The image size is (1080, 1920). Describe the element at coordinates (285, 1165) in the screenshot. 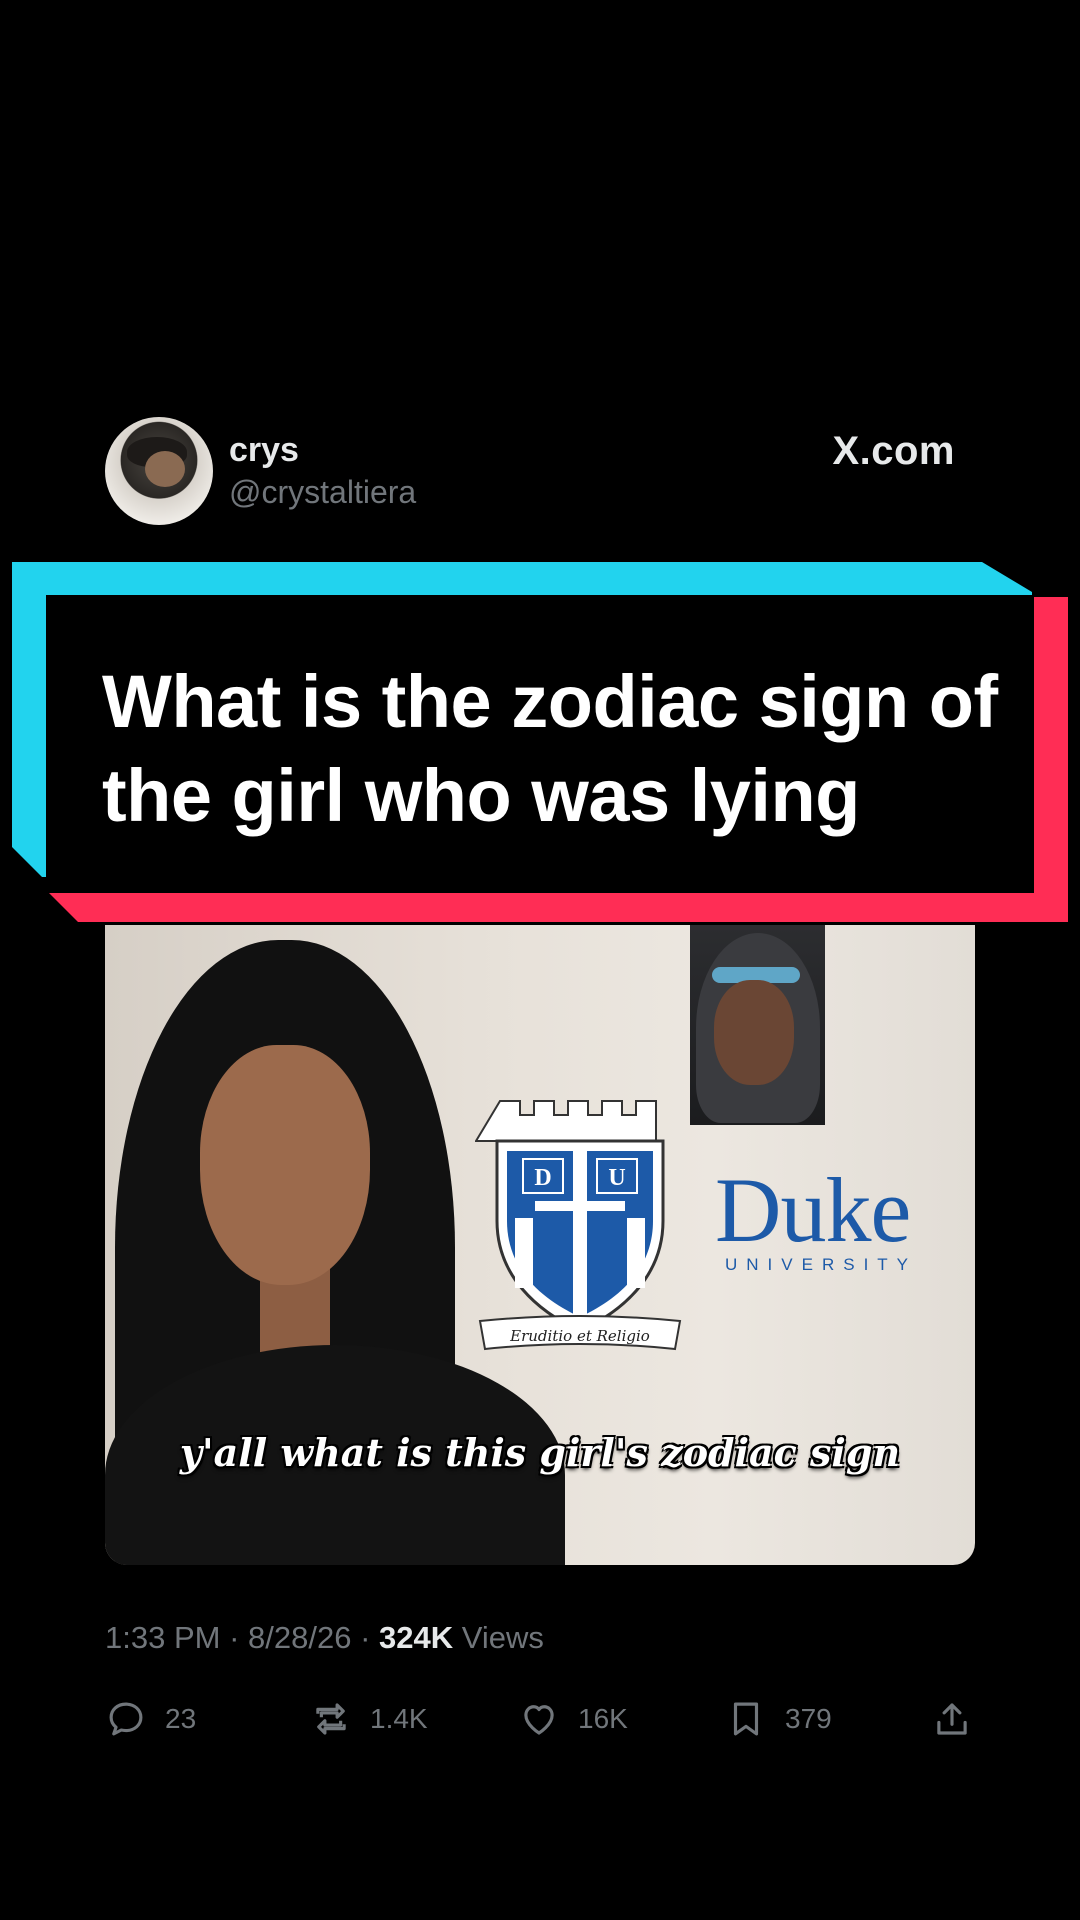

I see `photo-face` at that location.